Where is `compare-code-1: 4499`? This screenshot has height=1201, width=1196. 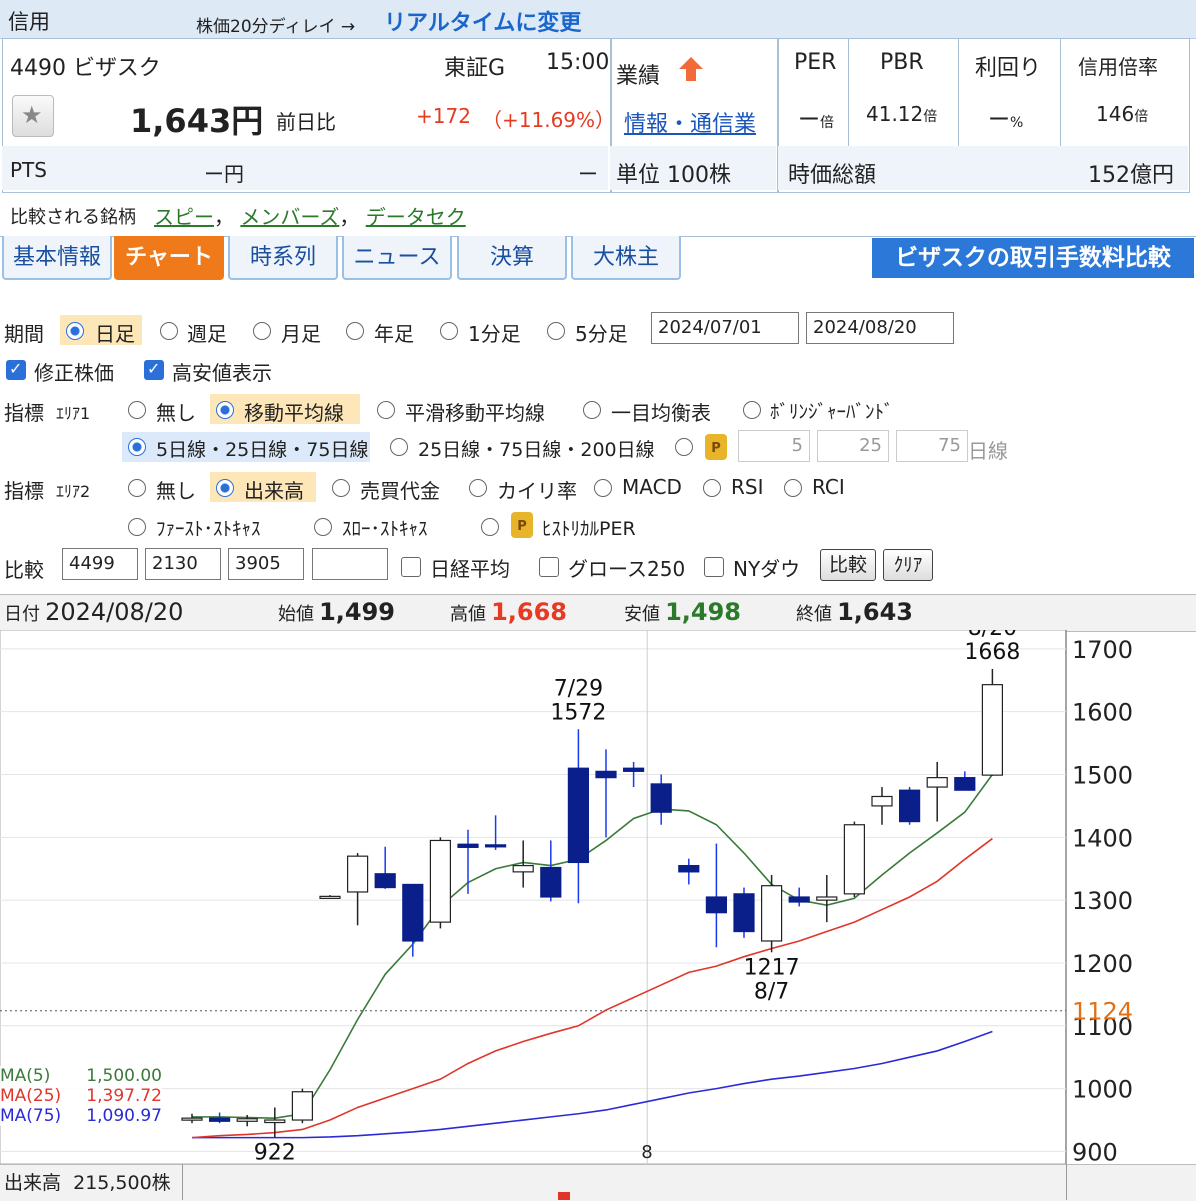
compare-code-1: 4499 is located at coordinates (100, 564).